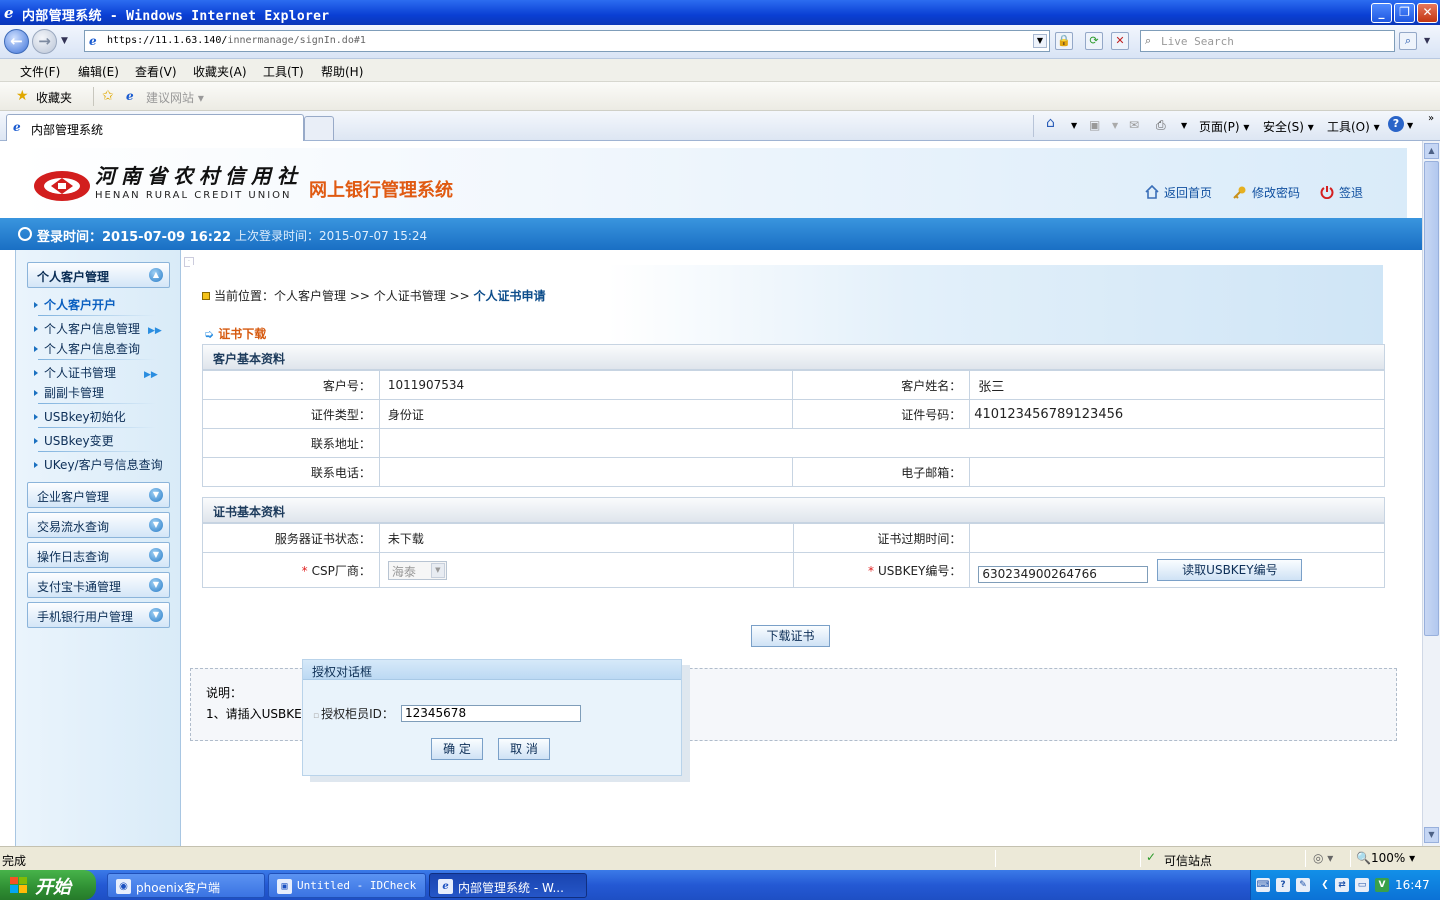  What do you see at coordinates (156, 71) in the screenshot?
I see `menu-view: 查看(V)` at bounding box center [156, 71].